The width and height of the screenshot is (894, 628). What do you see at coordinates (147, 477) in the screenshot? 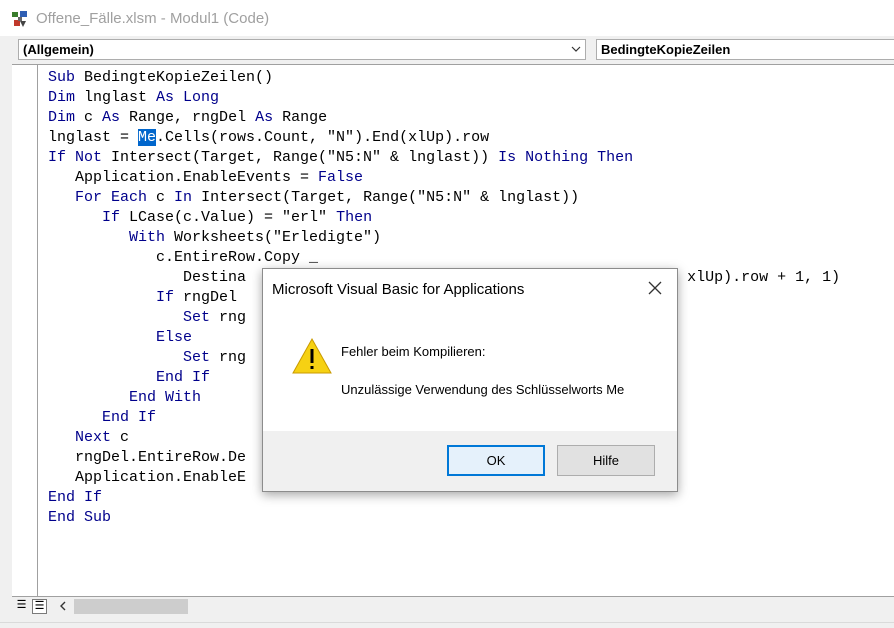
I see `code-token: Application.EnableE` at bounding box center [147, 477].